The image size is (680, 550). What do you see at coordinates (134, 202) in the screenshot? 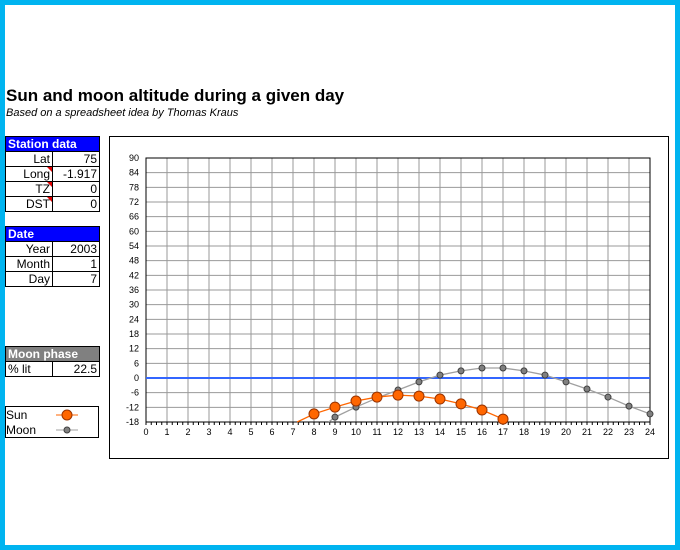
I see `y-tick-label: 72` at bounding box center [134, 202].